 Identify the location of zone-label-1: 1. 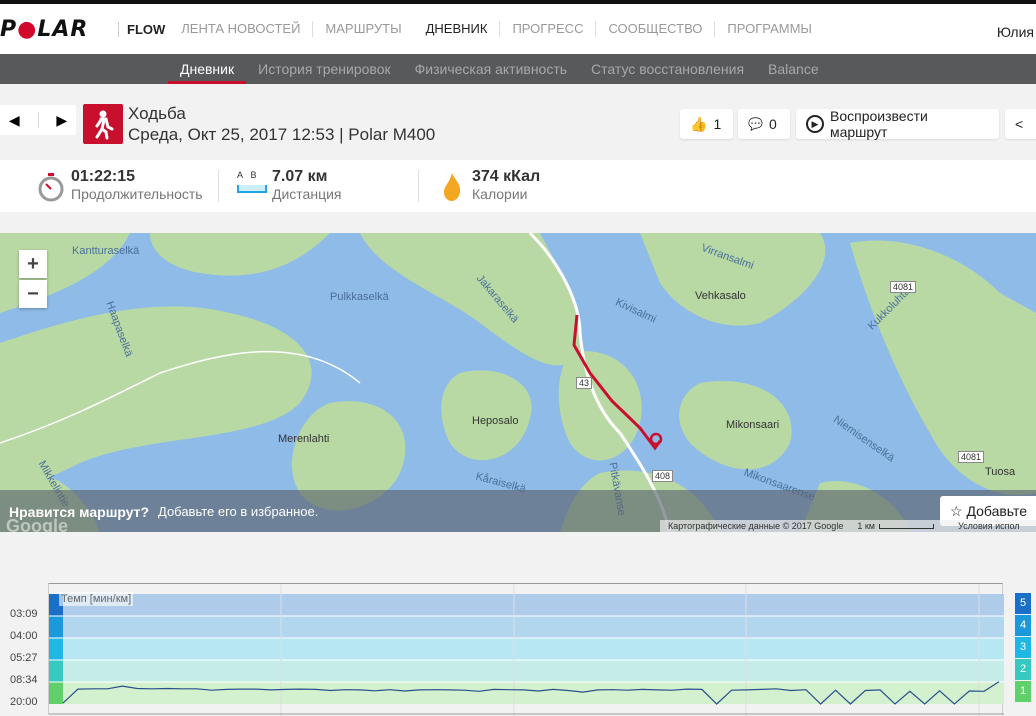
(1023, 691).